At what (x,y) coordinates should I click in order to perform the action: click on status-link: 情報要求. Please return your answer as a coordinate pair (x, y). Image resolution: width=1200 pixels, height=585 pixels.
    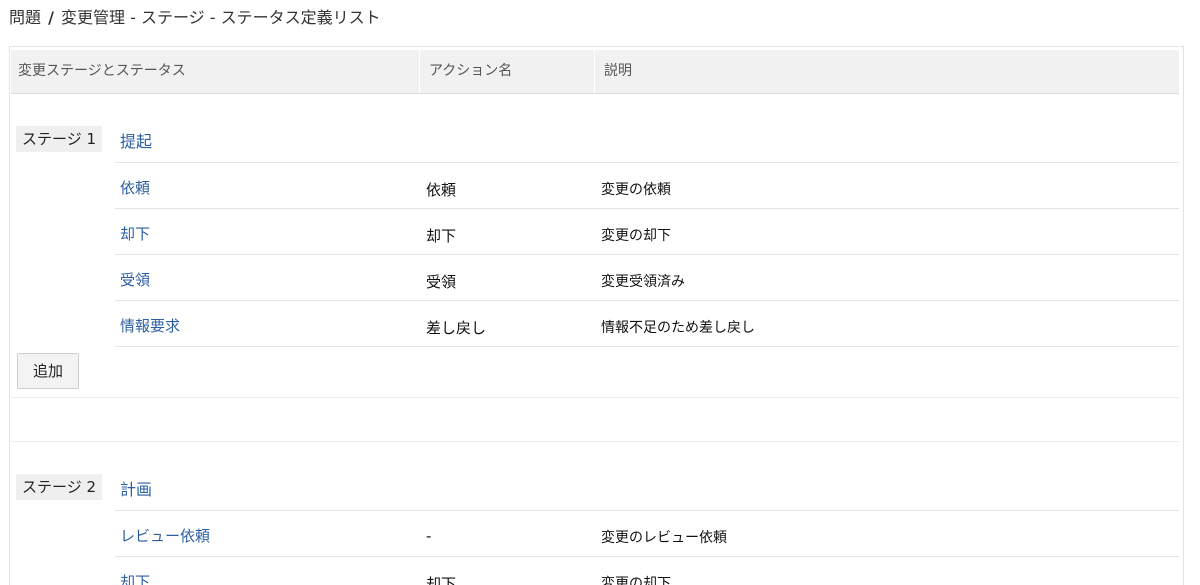
    Looking at the image, I should click on (150, 325).